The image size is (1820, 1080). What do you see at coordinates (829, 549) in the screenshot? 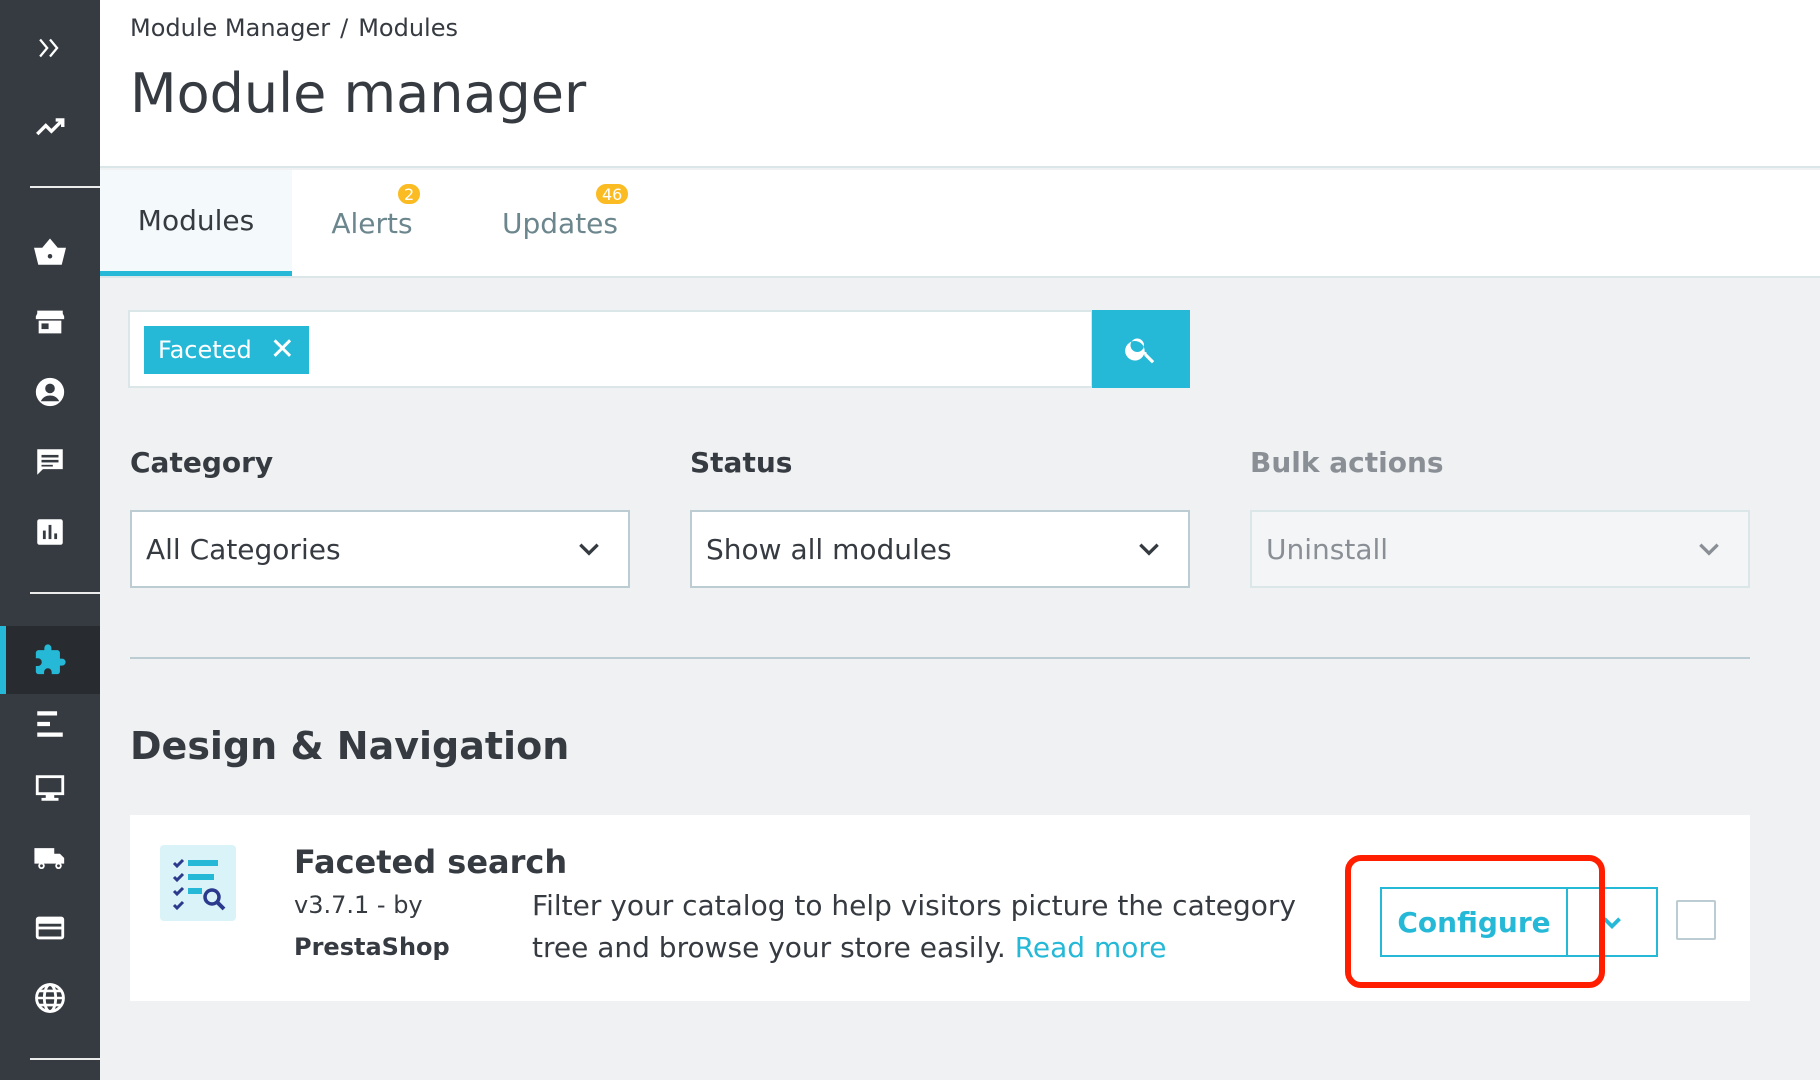
I see `status-value: Show all modules` at bounding box center [829, 549].